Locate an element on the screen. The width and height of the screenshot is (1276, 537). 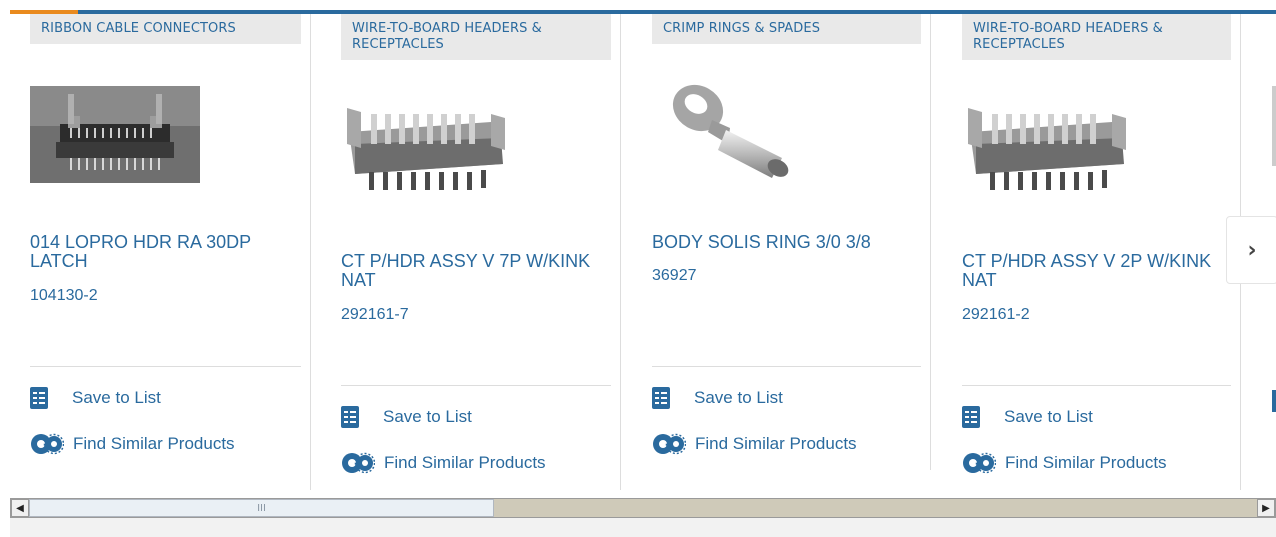
part-number: 36927 is located at coordinates (674, 276).